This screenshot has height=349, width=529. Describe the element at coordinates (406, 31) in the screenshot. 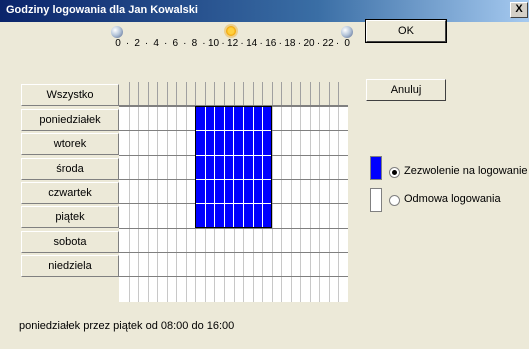

I see `ok-button: OK` at that location.